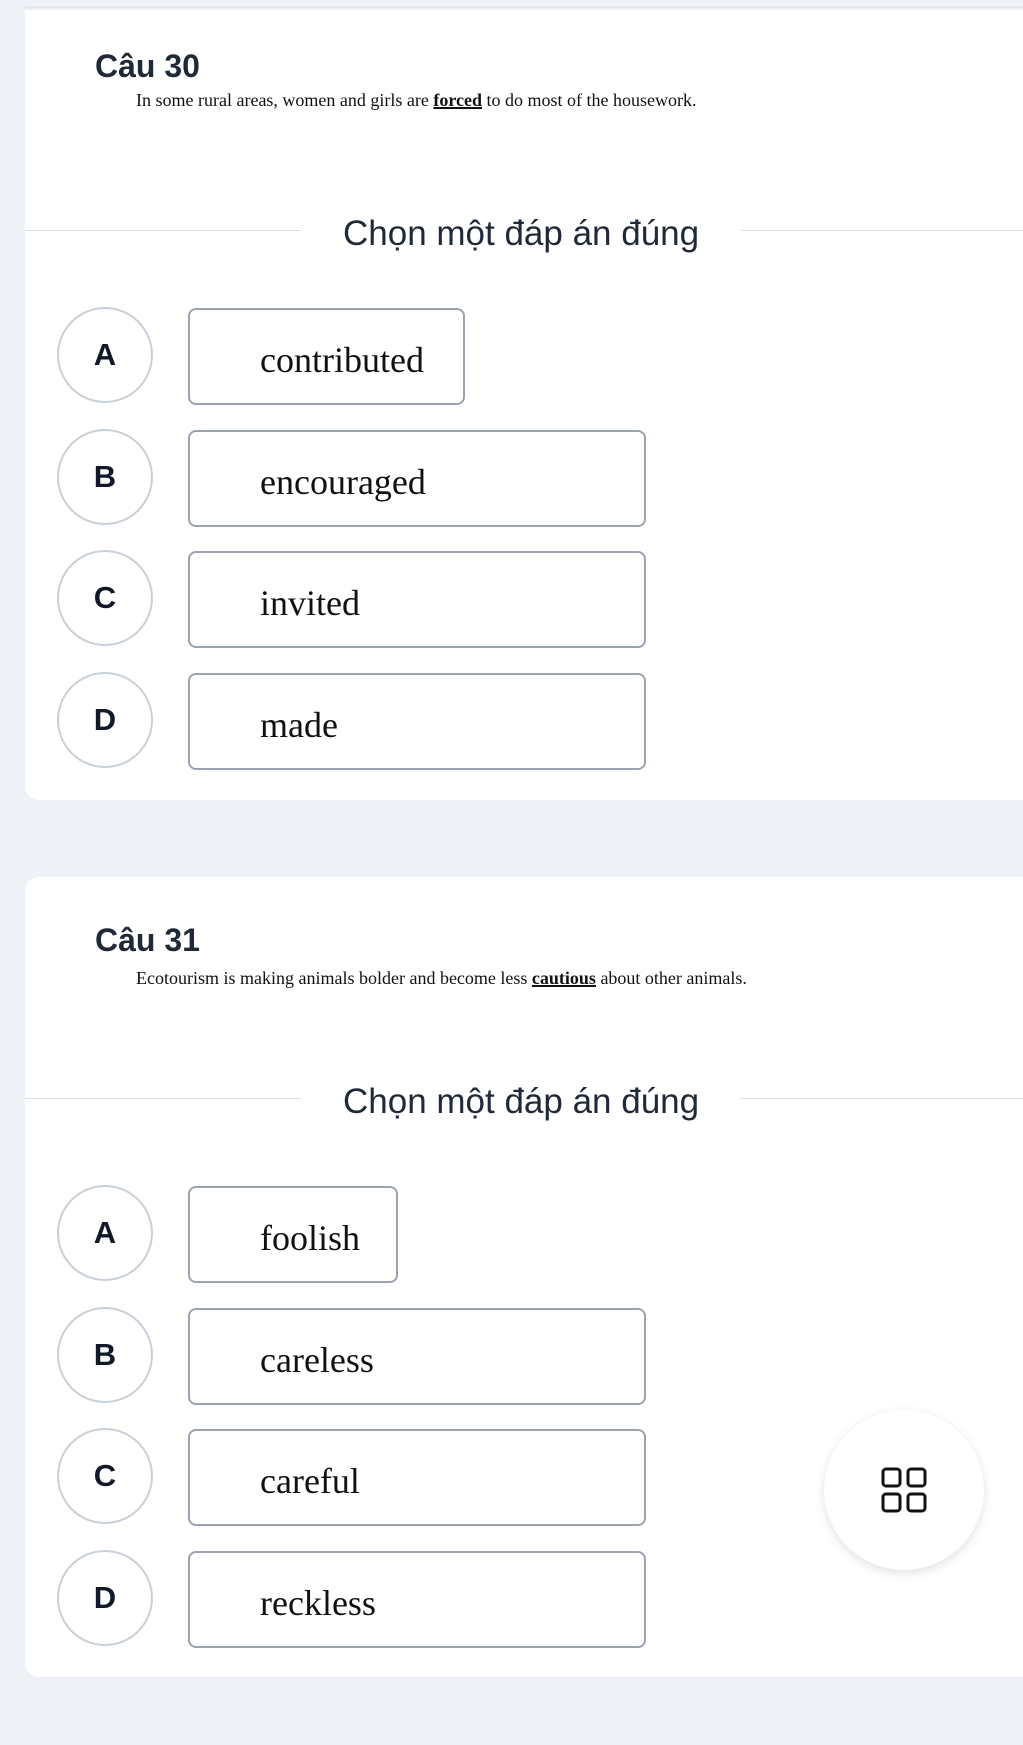  I want to click on option-a: A contributed, so click(524, 357).